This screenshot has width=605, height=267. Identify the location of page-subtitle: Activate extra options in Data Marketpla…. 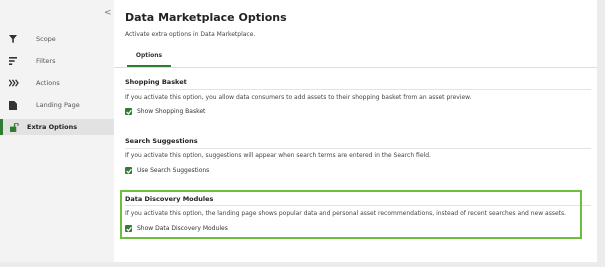
(190, 34).